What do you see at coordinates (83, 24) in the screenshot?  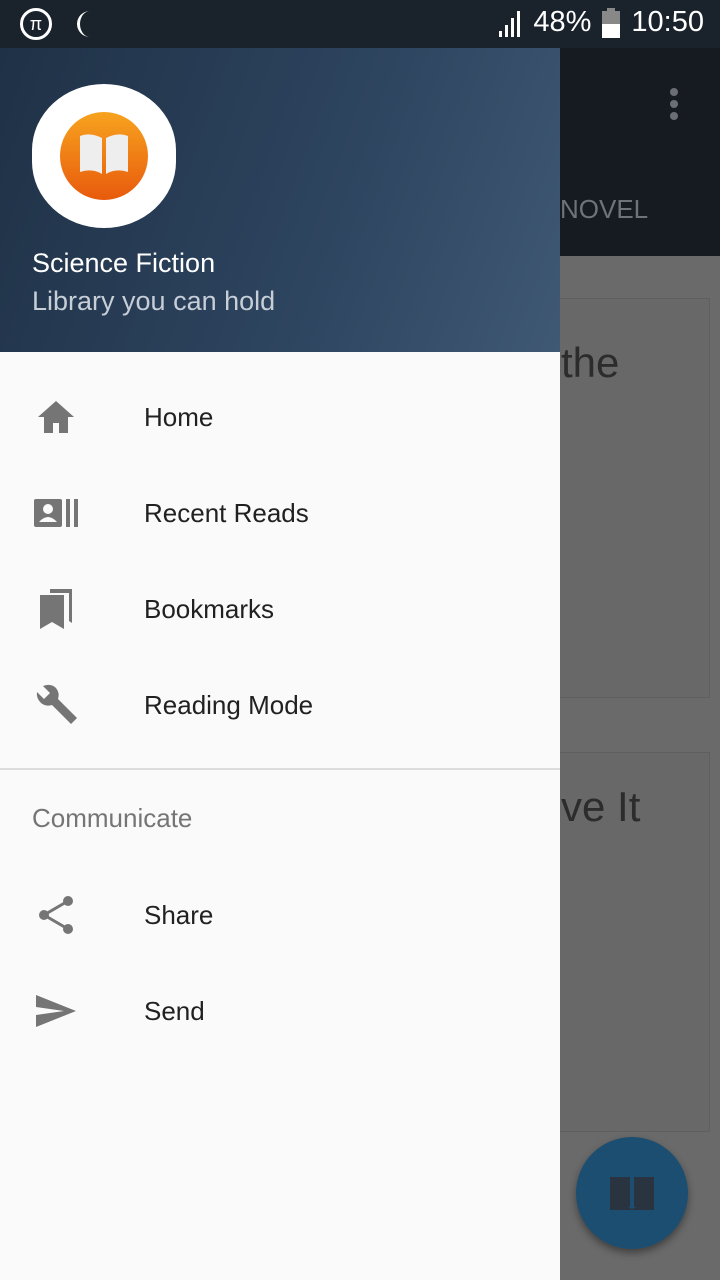 I see `moon-icon` at bounding box center [83, 24].